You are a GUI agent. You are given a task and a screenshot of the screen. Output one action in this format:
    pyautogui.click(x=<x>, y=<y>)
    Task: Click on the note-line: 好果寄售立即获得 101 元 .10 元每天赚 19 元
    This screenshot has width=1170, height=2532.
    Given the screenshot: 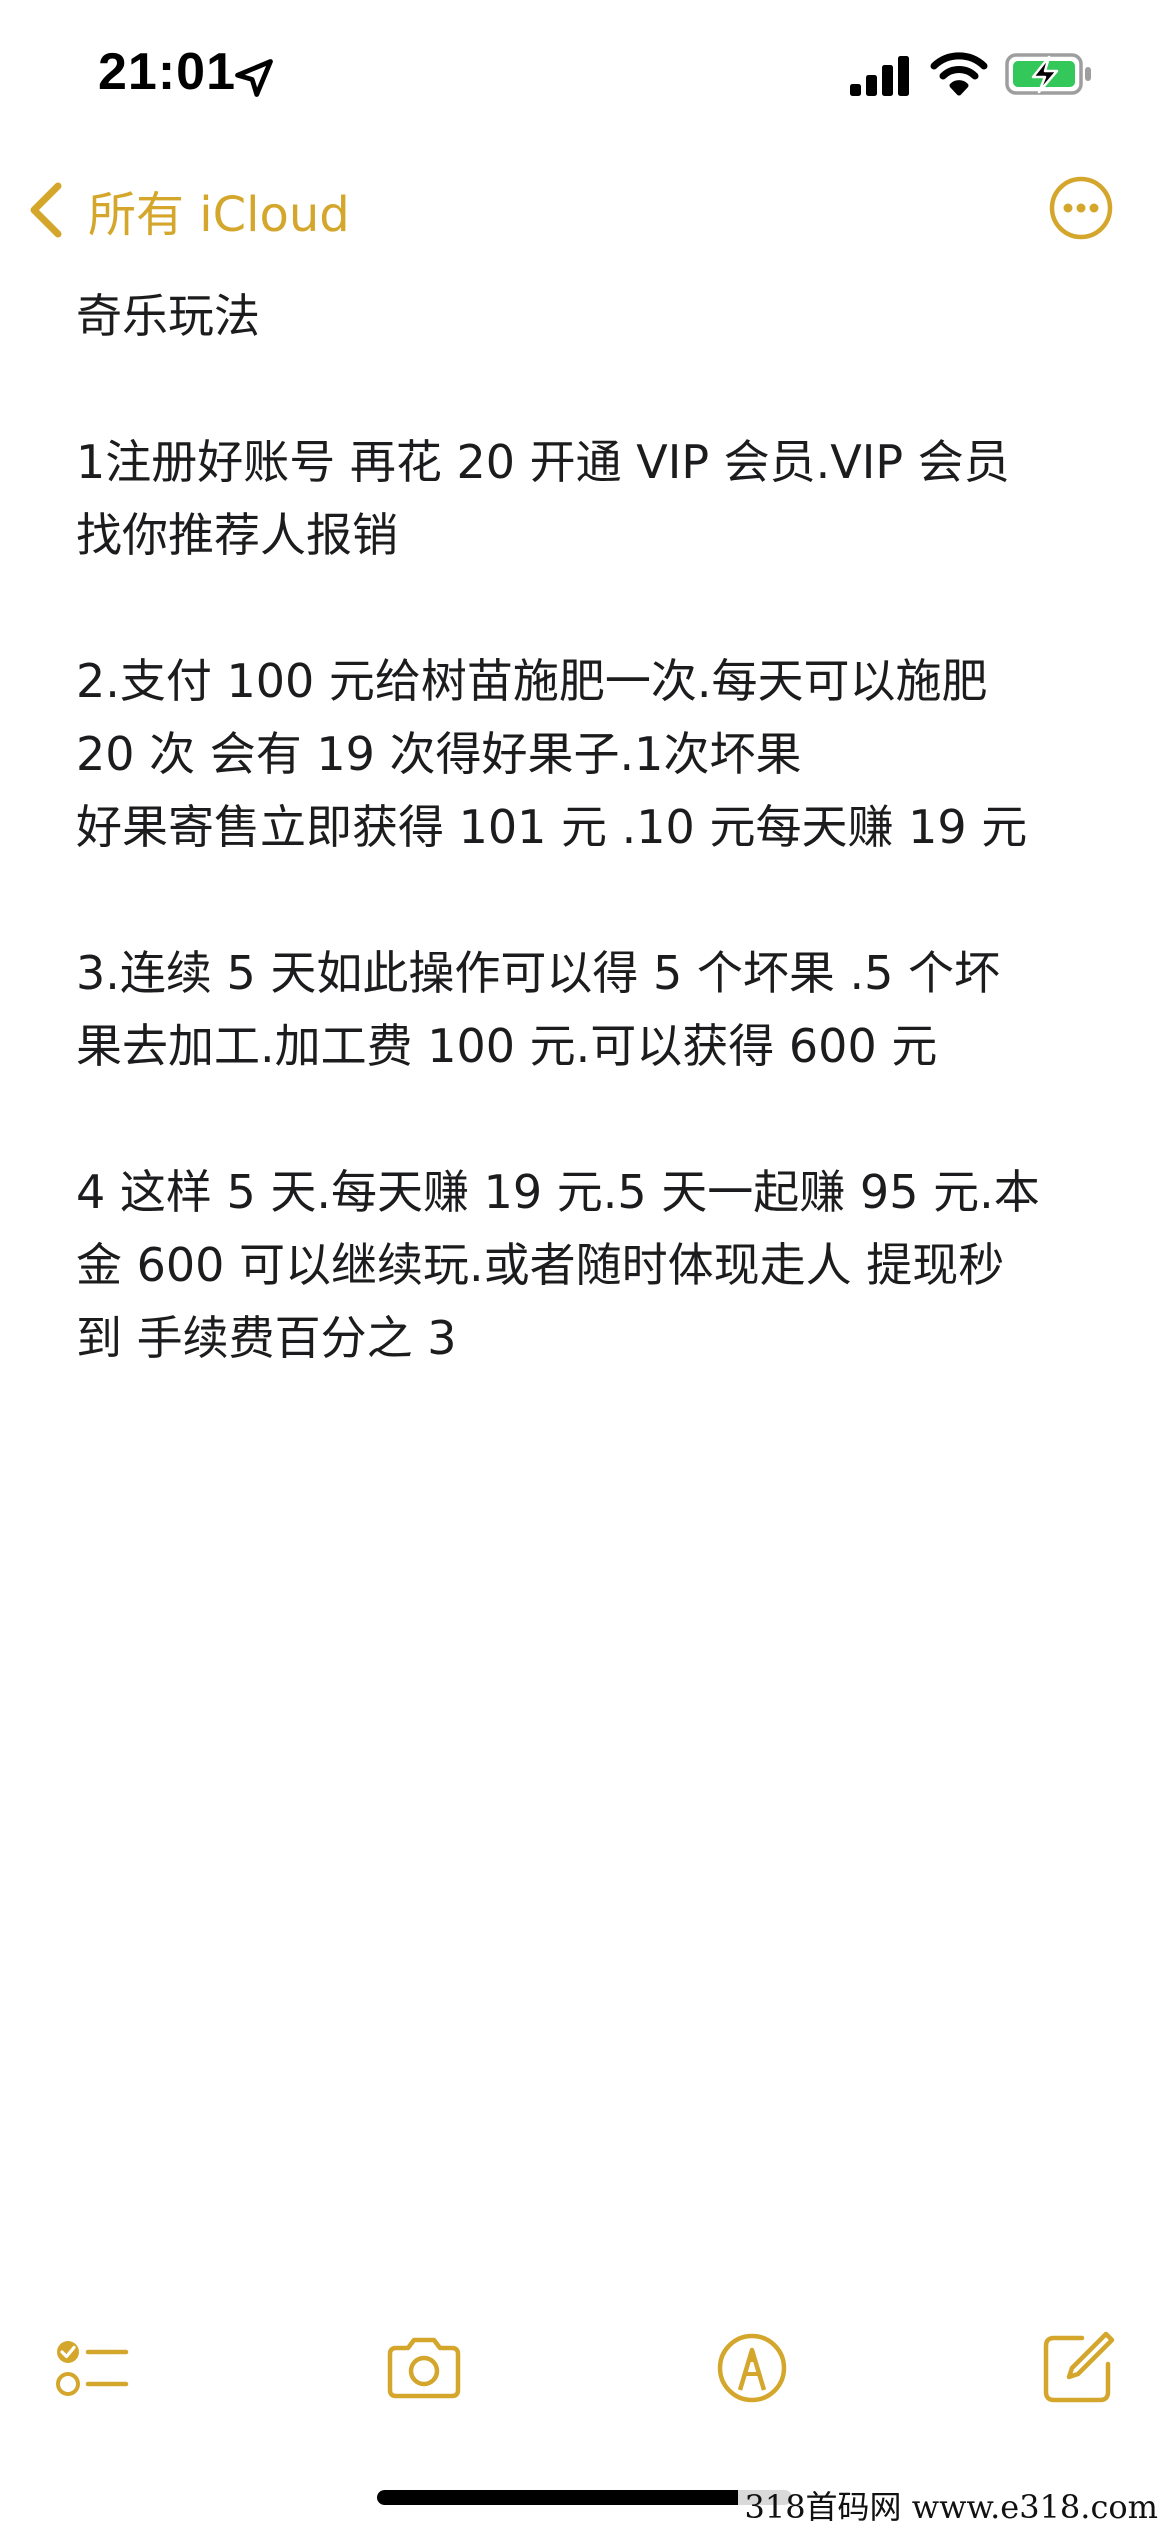 What is the action you would take?
    pyautogui.click(x=552, y=827)
    